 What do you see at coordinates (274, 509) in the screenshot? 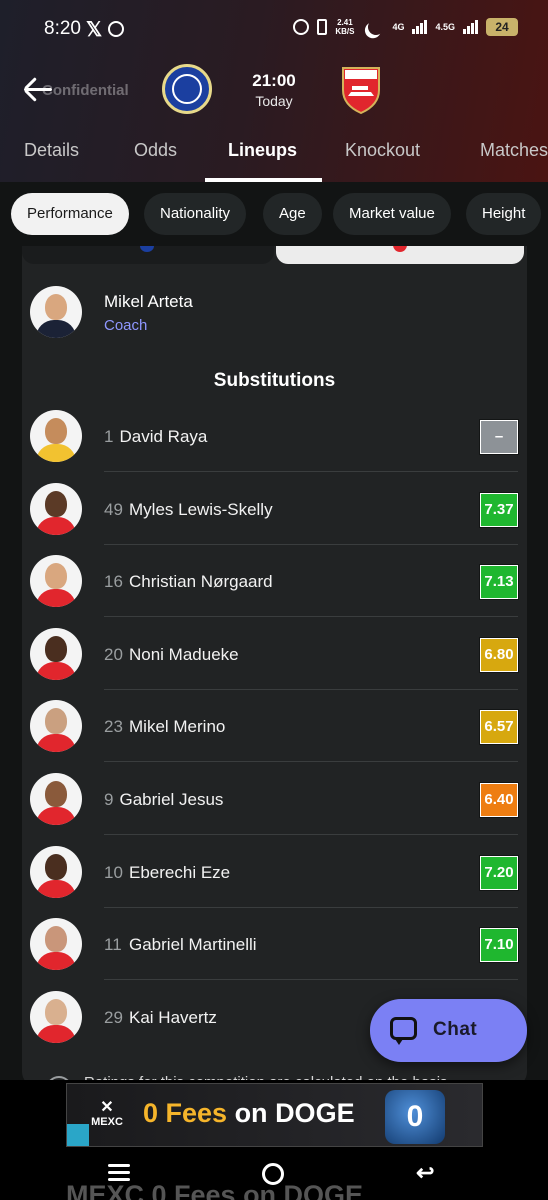
I see `player-row: 49 Myles Lewis-Skelly 7.37` at bounding box center [274, 509].